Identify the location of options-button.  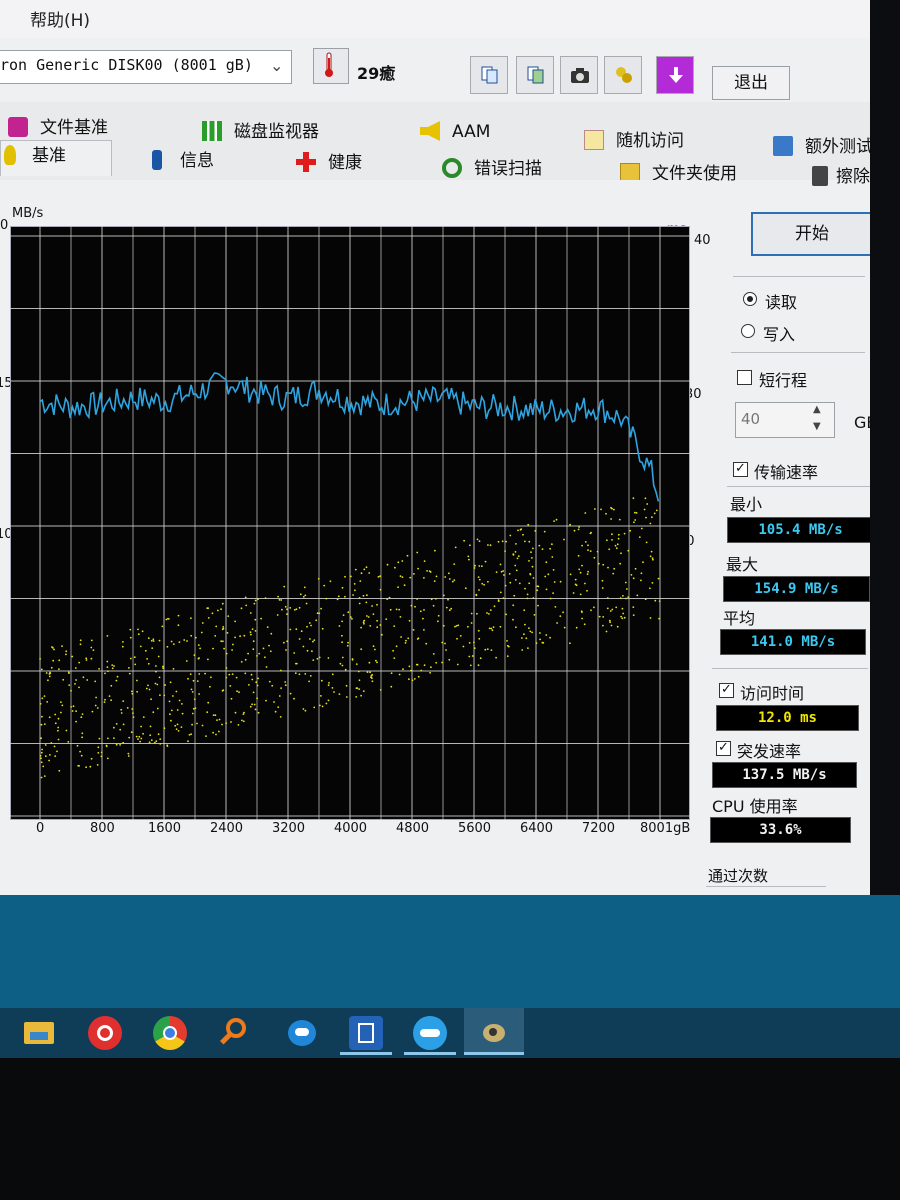
(623, 75).